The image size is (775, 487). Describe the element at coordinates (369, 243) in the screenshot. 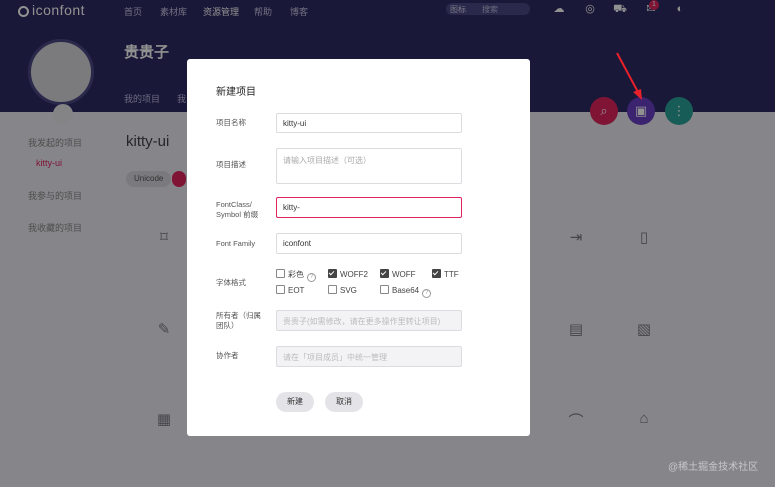

I see `font-family-input: iconfont` at that location.